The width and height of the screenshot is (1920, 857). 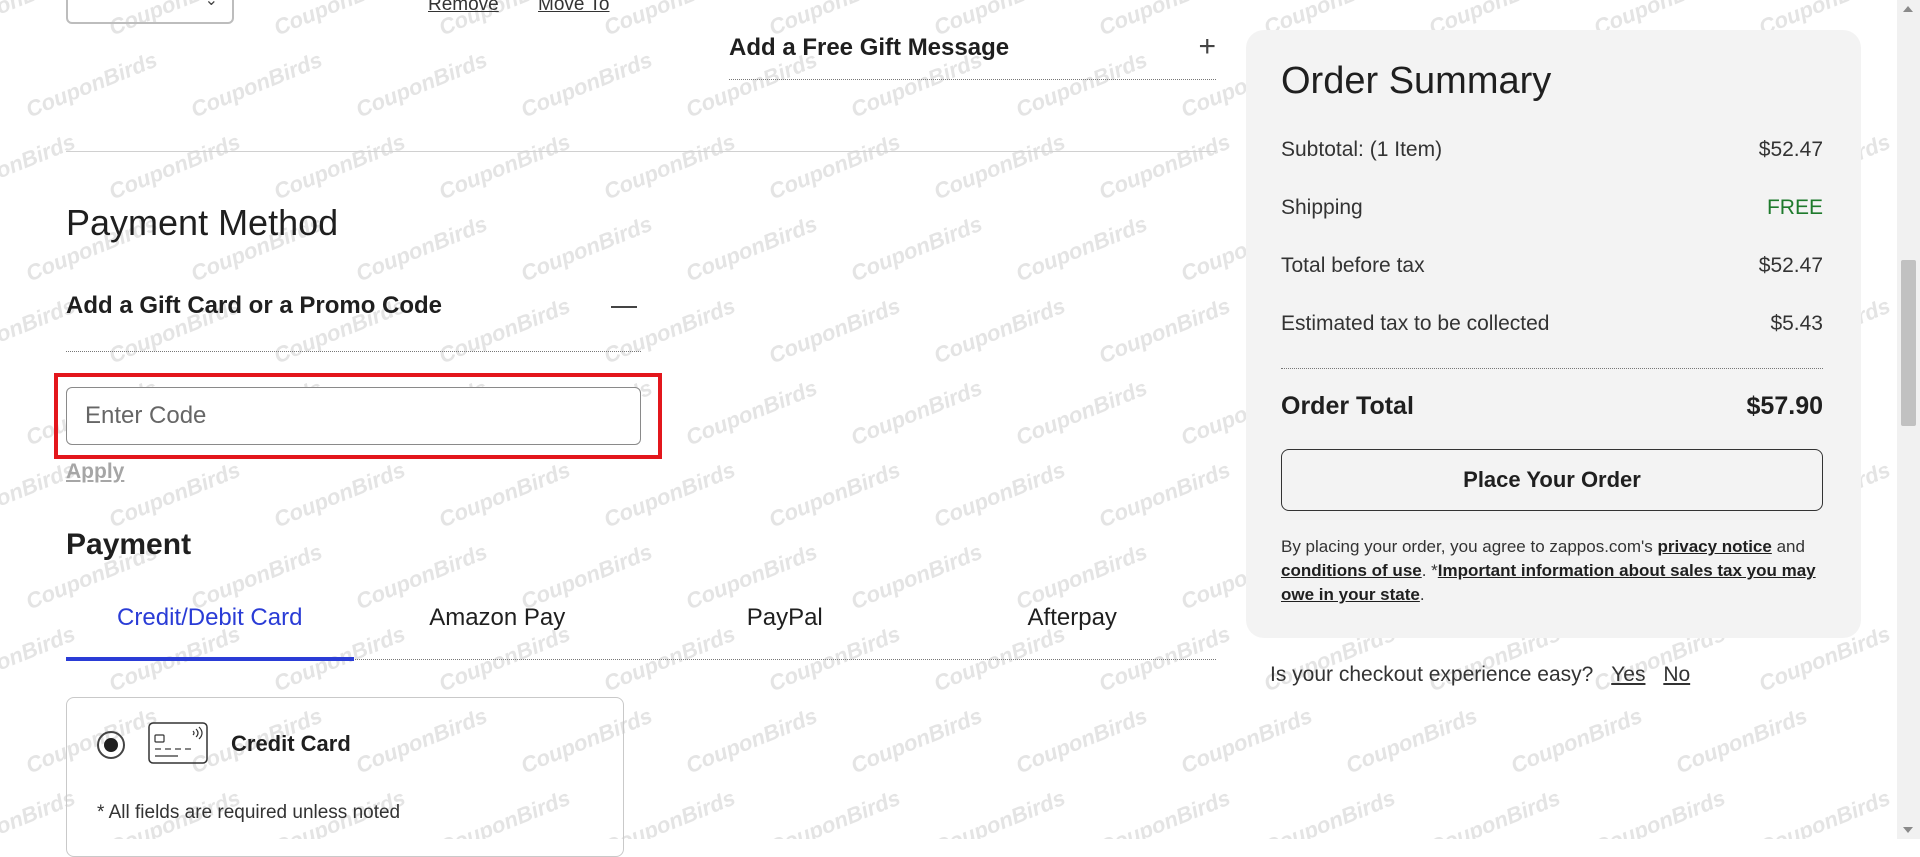 What do you see at coordinates (869, 47) in the screenshot?
I see `gift-message-label: Add a Free Gift Message` at bounding box center [869, 47].